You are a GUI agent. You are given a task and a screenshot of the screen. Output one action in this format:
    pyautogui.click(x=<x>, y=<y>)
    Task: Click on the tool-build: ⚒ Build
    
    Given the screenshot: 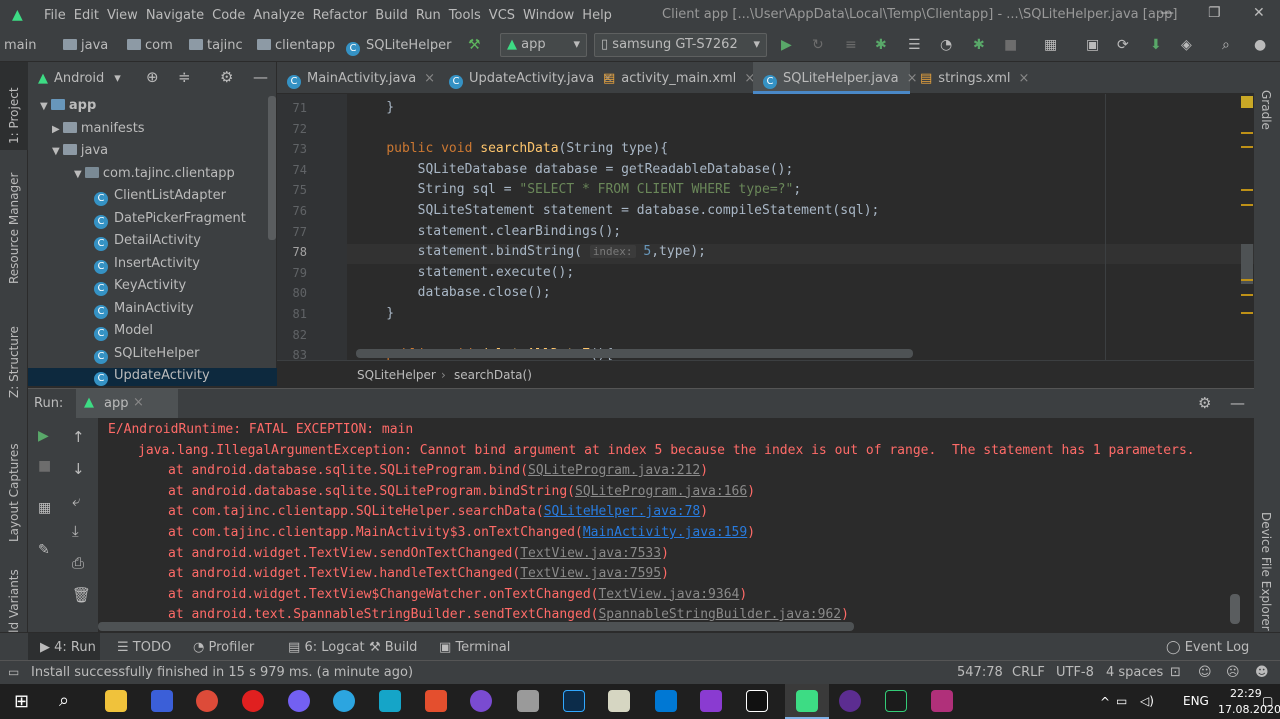 What is the action you would take?
    pyautogui.click(x=393, y=647)
    